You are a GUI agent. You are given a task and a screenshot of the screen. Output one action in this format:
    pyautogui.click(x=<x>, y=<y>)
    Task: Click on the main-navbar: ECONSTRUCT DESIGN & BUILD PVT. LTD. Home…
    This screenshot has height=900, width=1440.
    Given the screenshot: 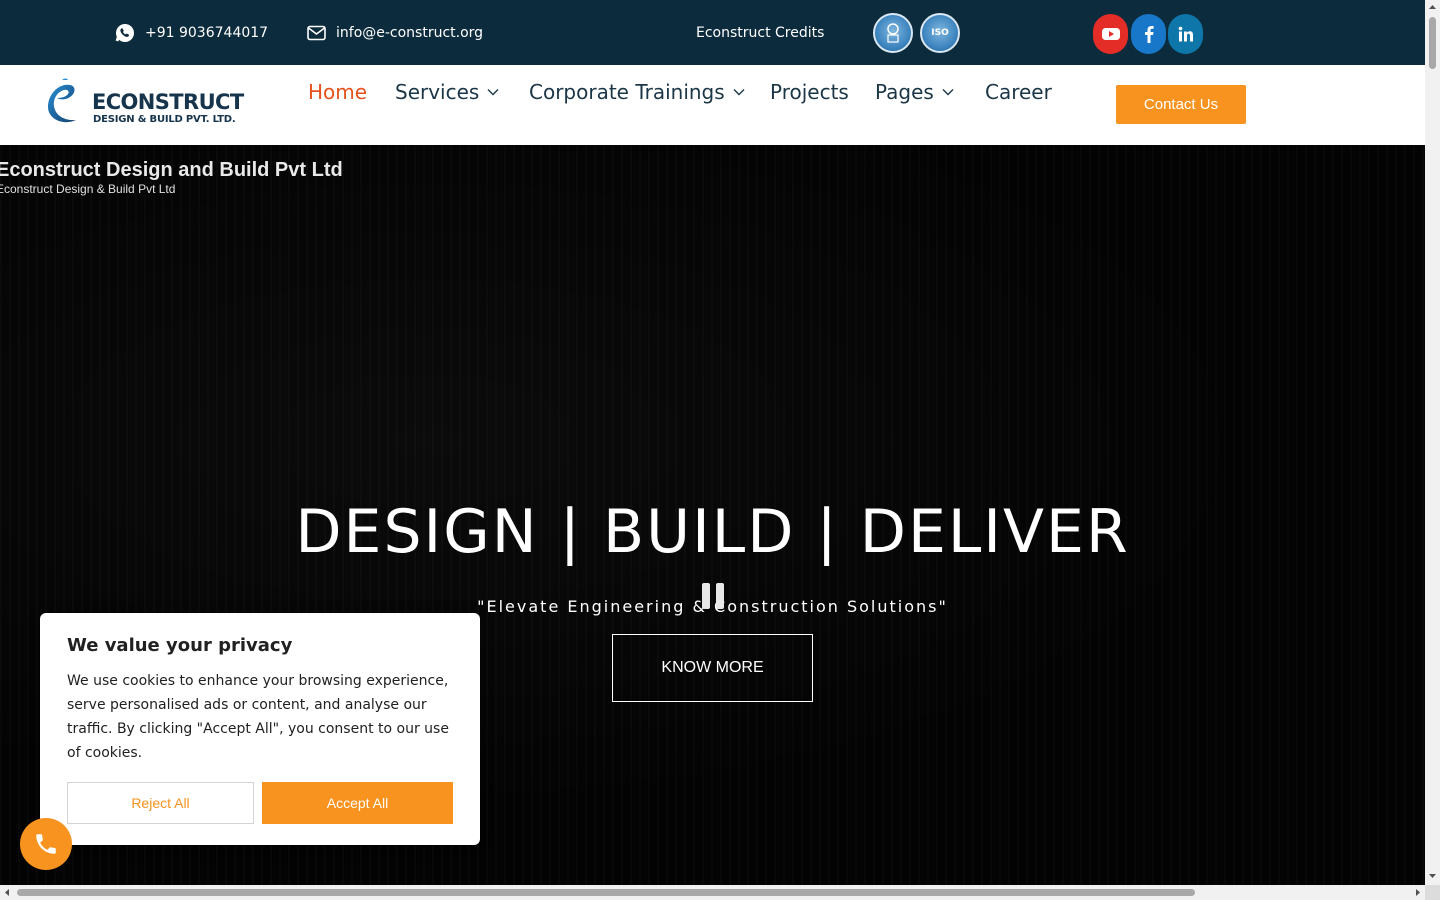 What is the action you would take?
    pyautogui.click(x=712, y=105)
    